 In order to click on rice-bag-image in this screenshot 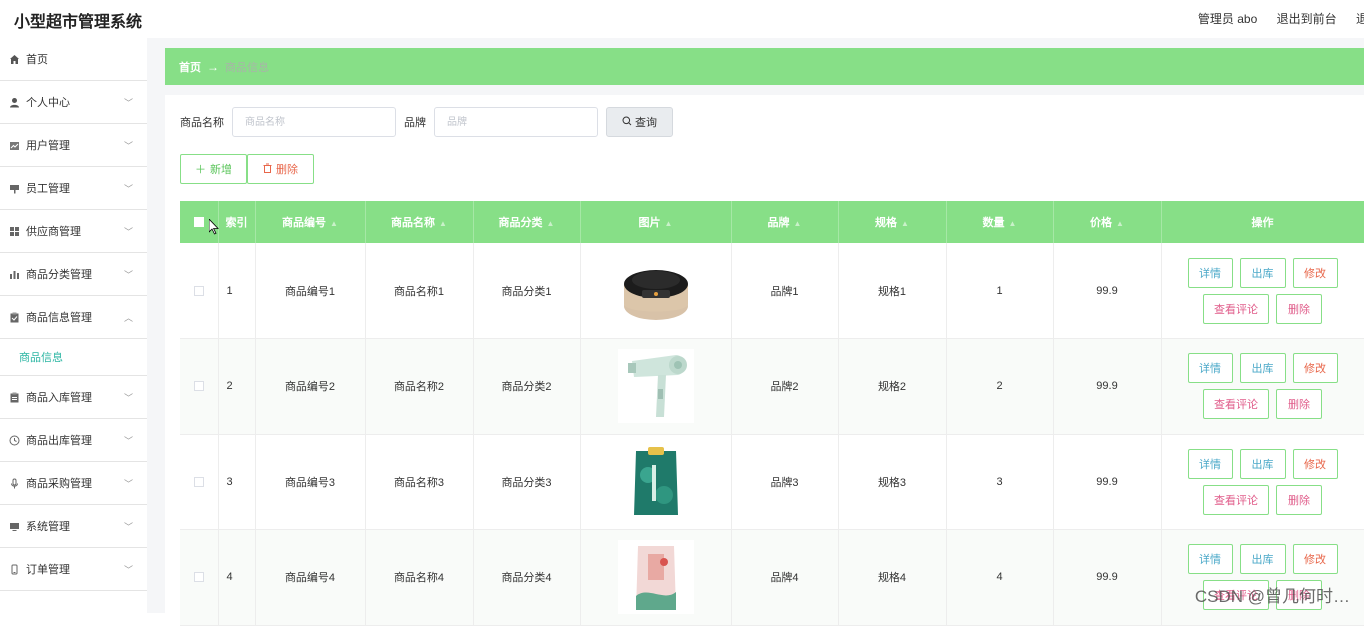, I will do `click(656, 482)`.